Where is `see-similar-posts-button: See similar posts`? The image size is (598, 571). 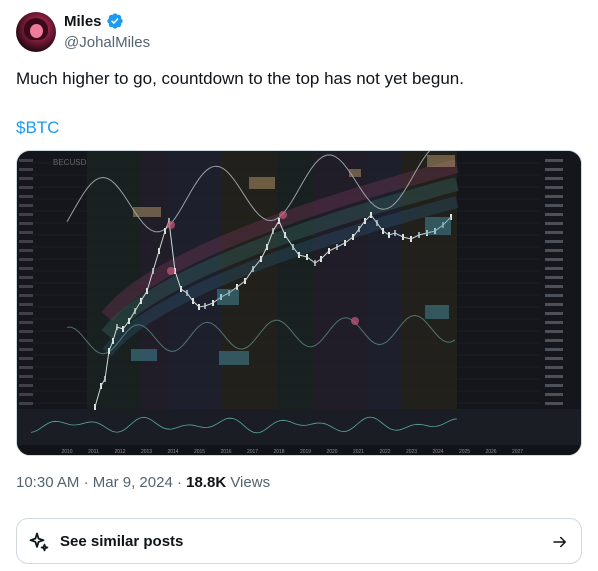
see-similar-posts-button: See similar posts is located at coordinates (299, 541).